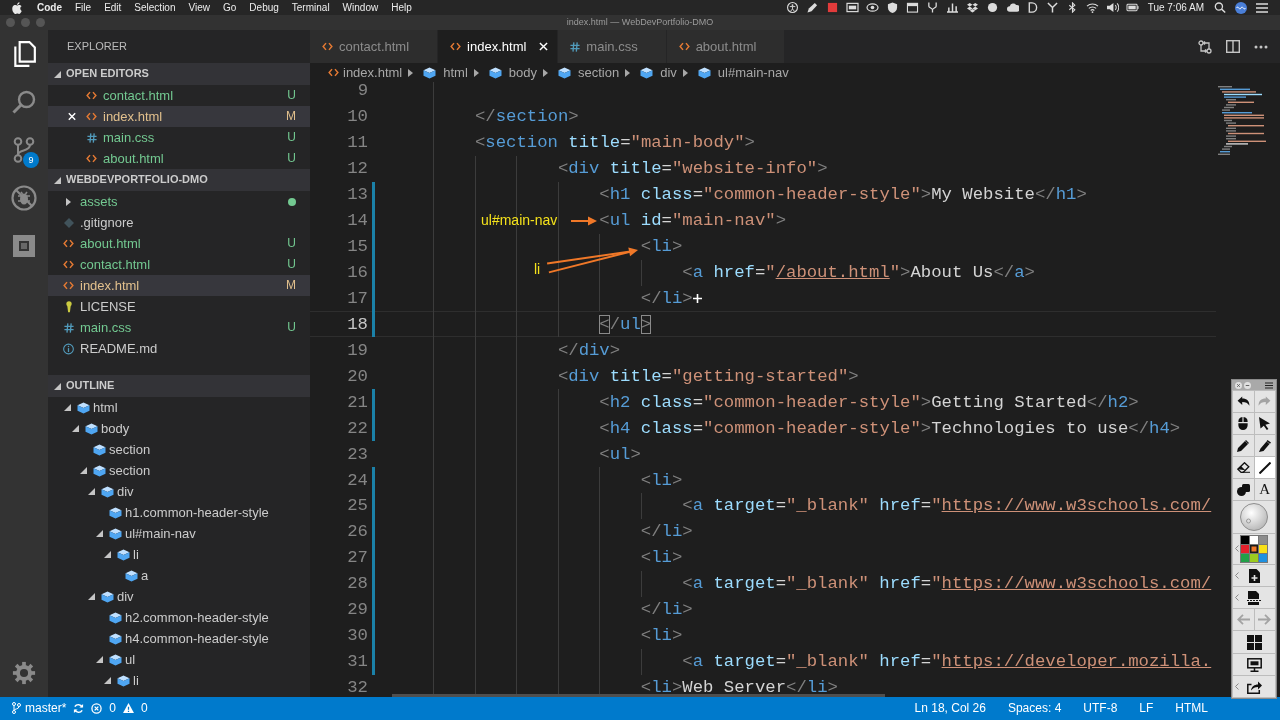 This screenshot has height=720, width=1280. I want to click on sync-icon, so click(79, 708).